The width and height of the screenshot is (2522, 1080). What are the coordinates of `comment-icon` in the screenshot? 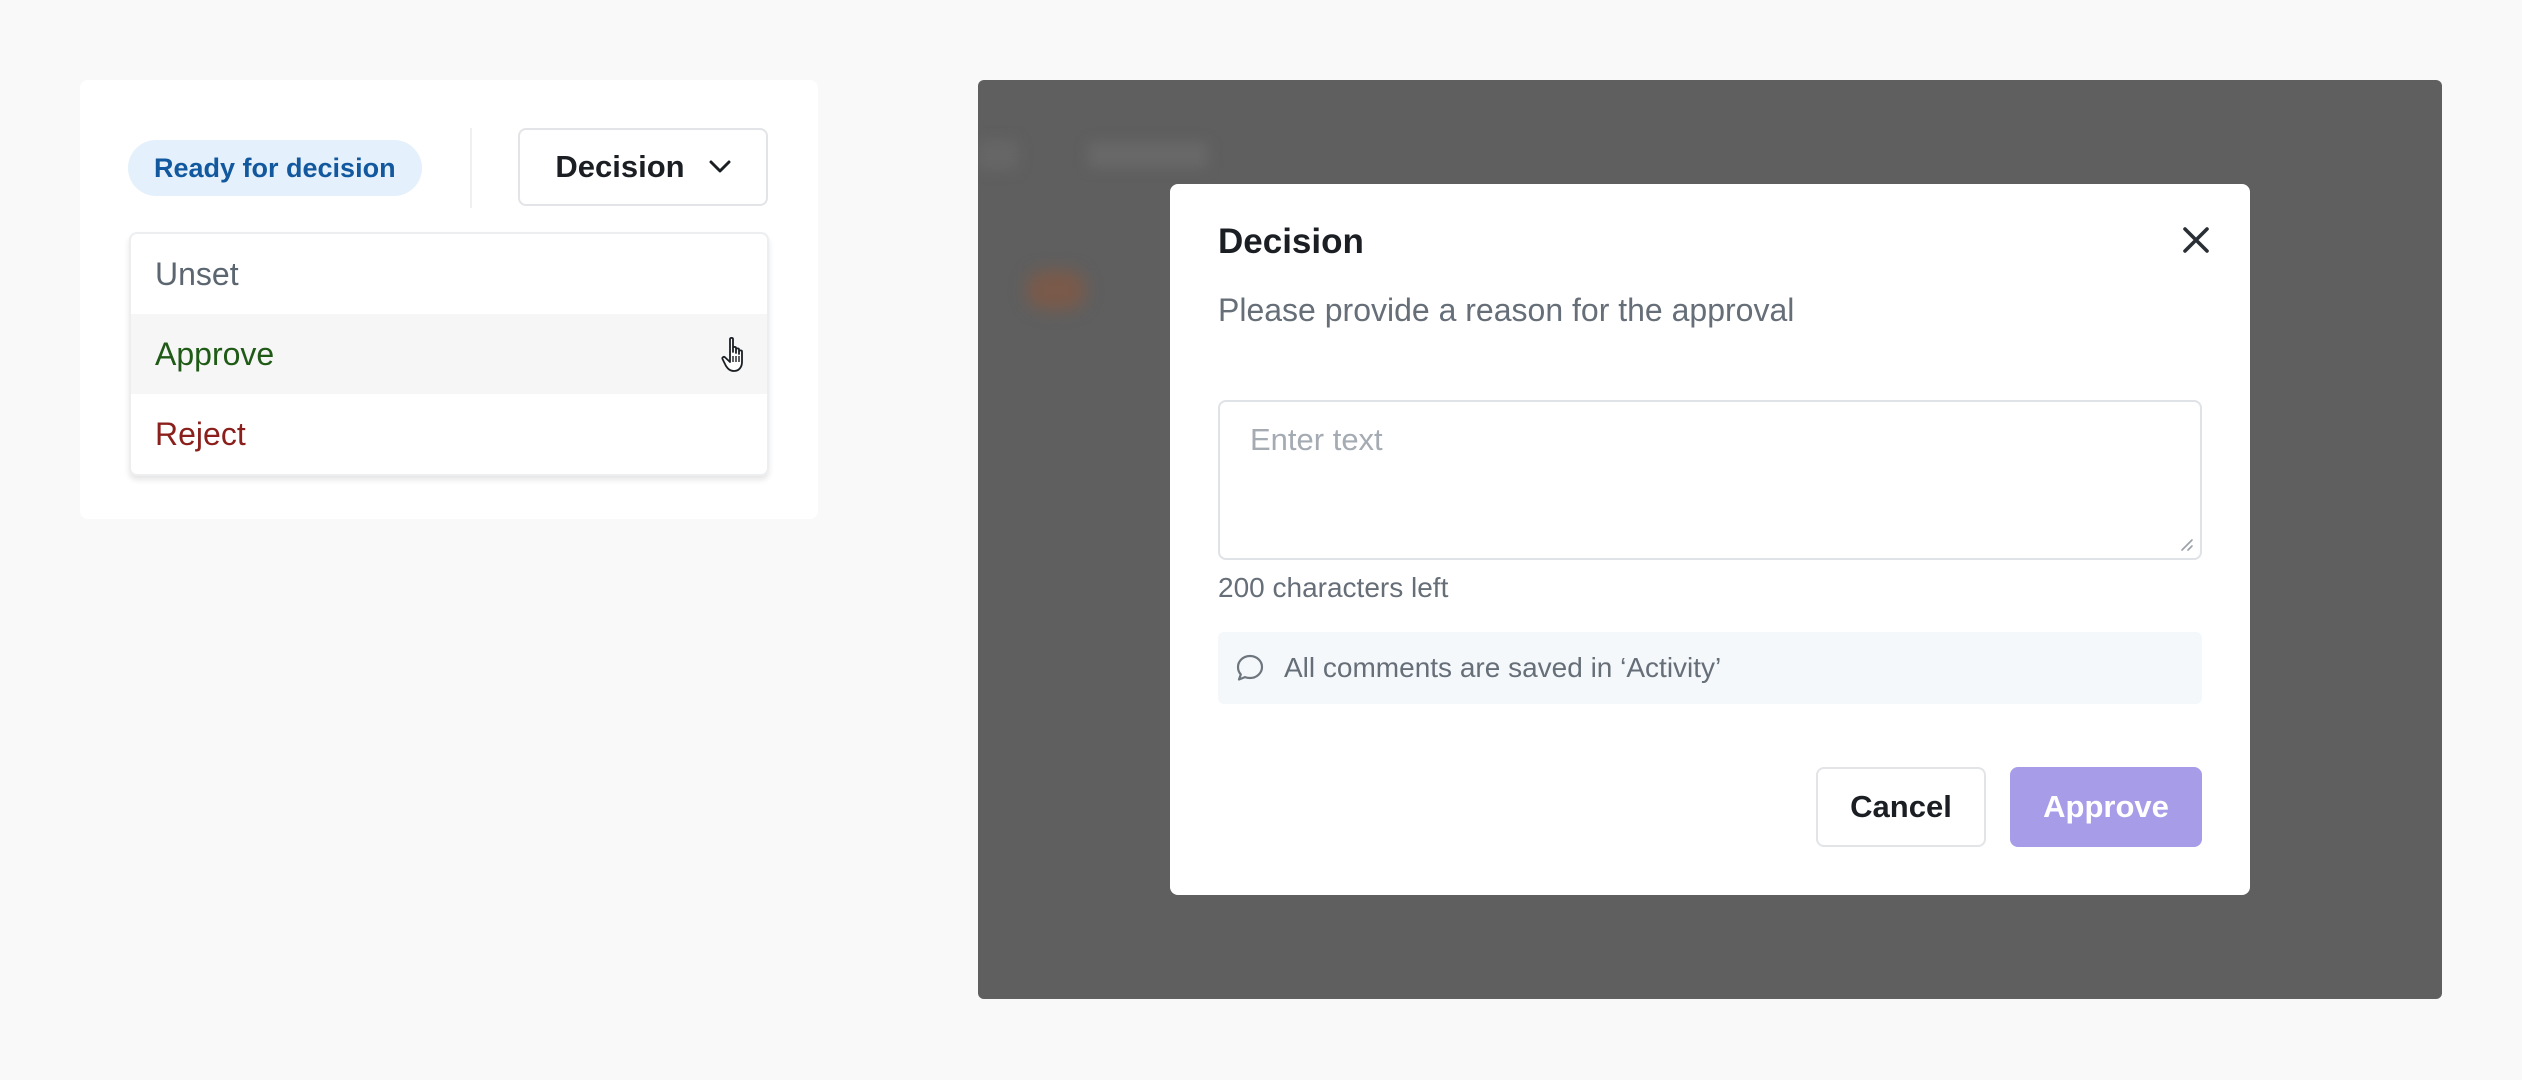 It's located at (1250, 667).